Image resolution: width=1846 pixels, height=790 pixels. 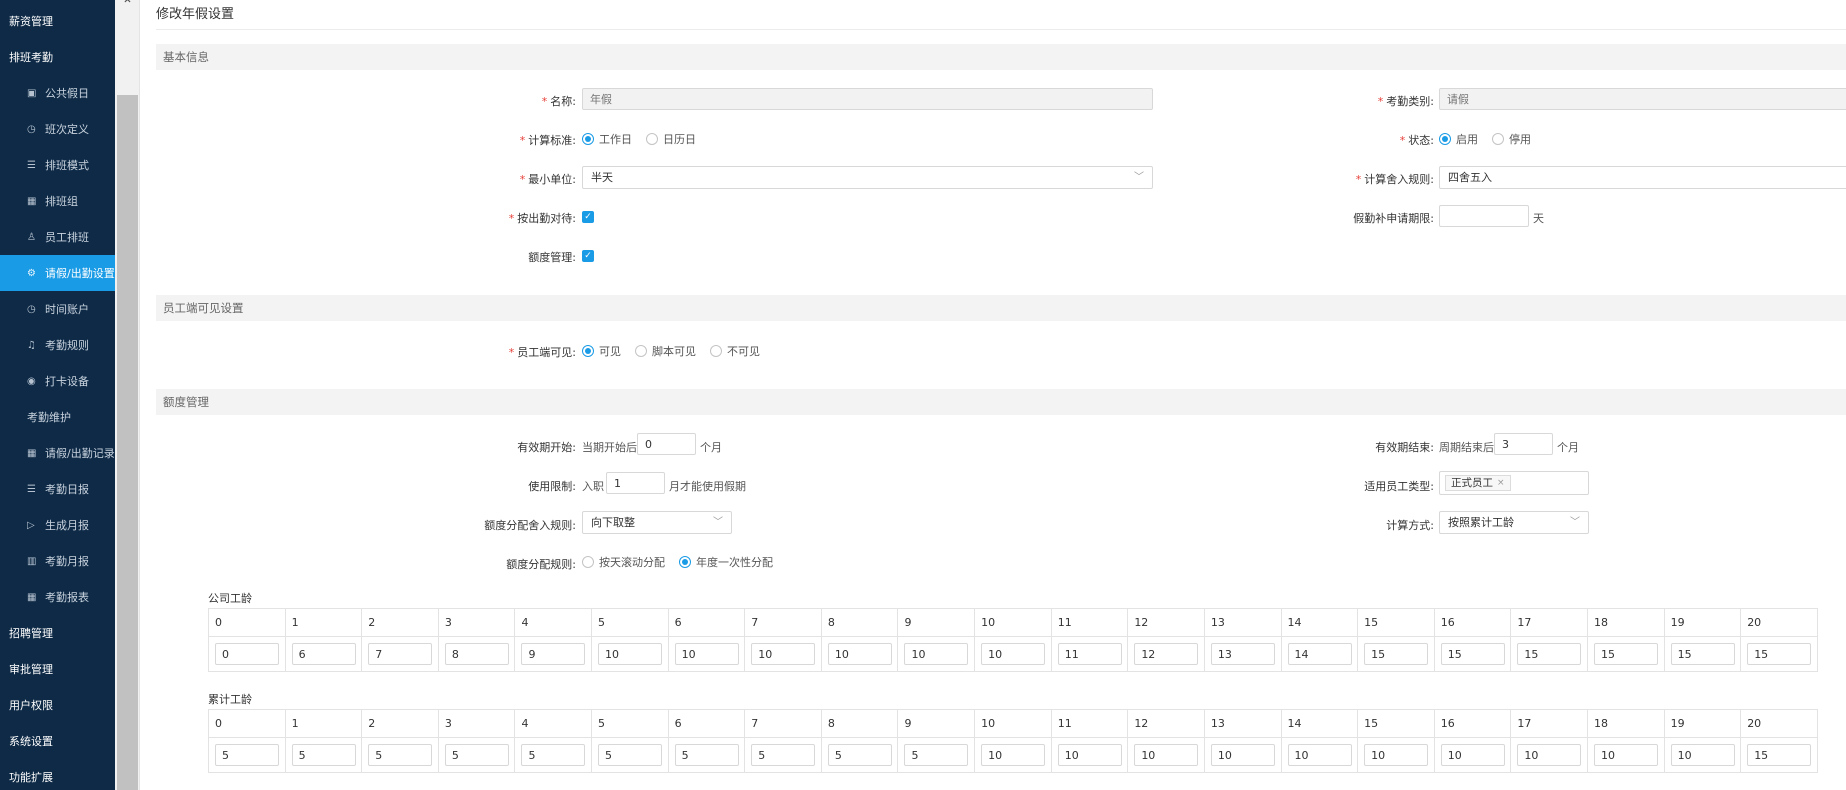 What do you see at coordinates (57, 417) in the screenshot?
I see `sidebar-item: 考勤维护` at bounding box center [57, 417].